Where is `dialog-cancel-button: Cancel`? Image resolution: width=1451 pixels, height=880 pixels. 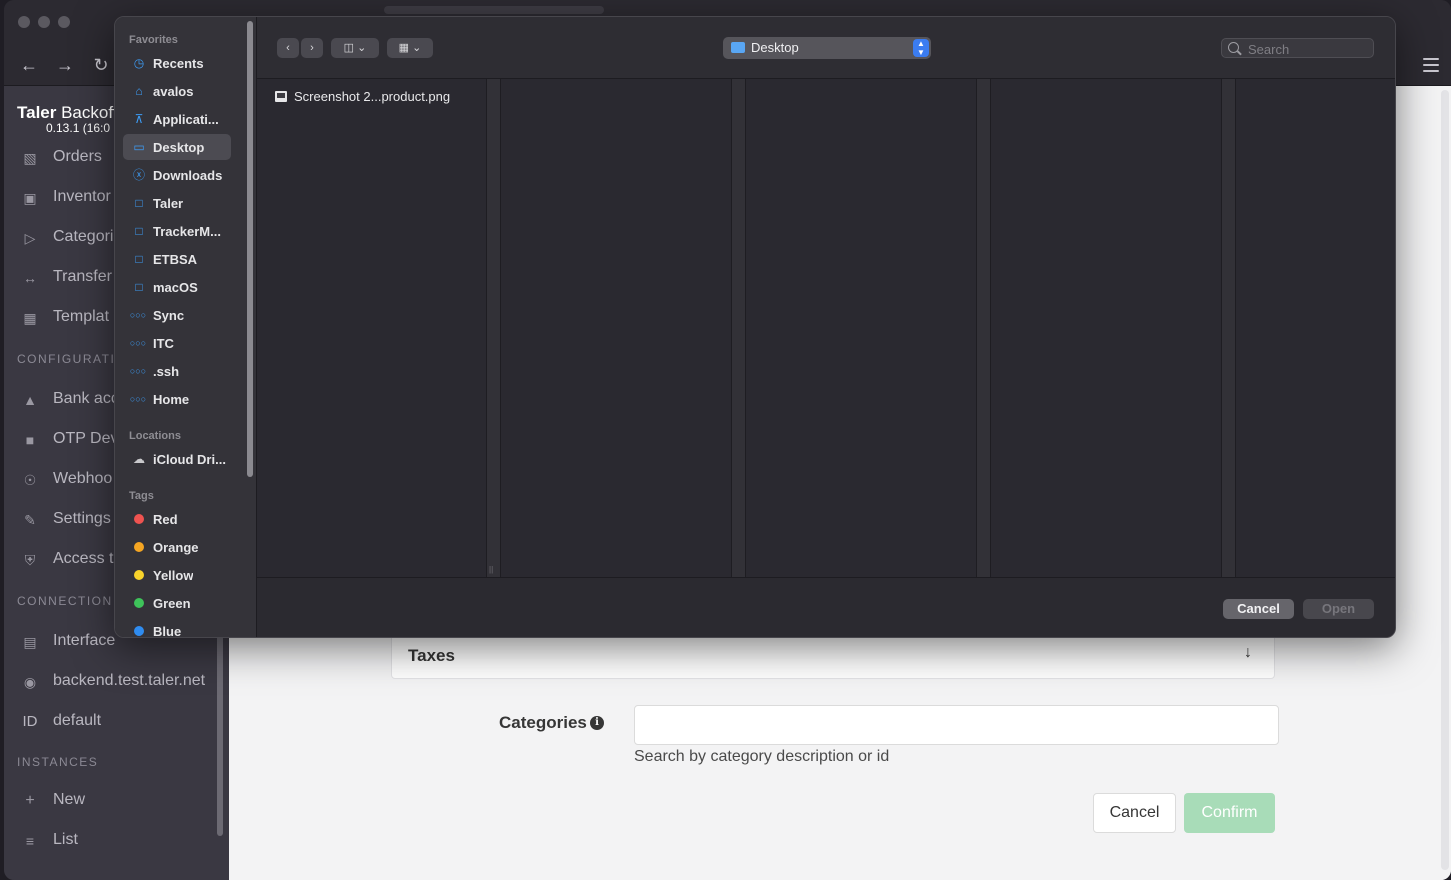 dialog-cancel-button: Cancel is located at coordinates (1258, 609).